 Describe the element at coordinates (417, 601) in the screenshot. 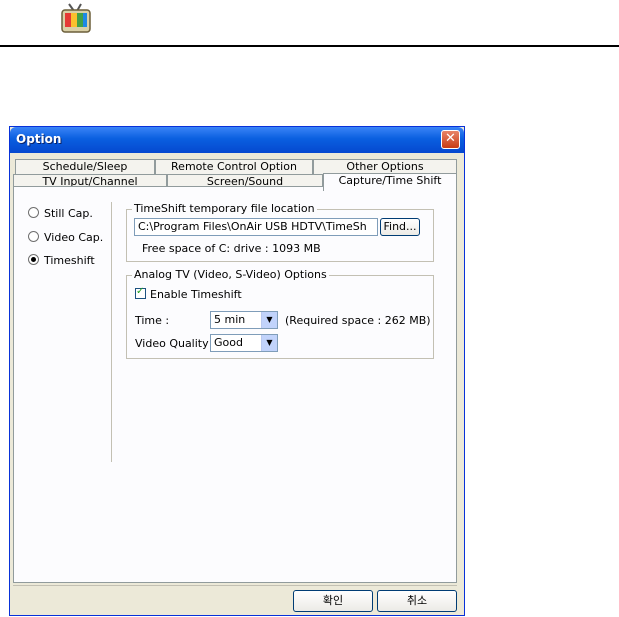

I see `cancel-button: 취소` at that location.